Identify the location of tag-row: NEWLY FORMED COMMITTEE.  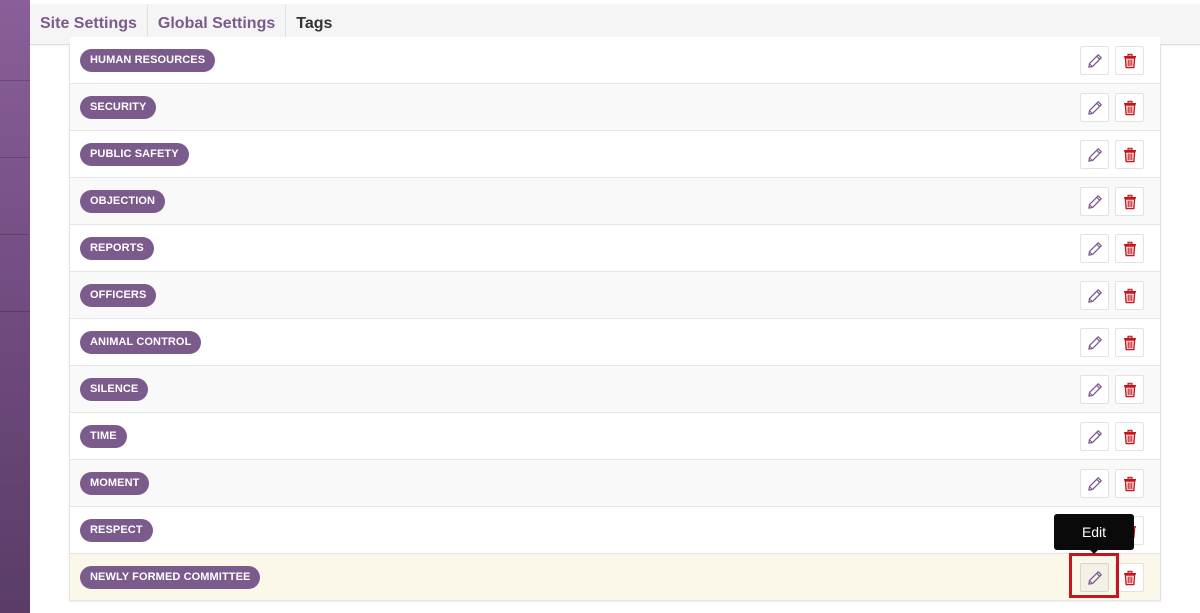
(615, 577).